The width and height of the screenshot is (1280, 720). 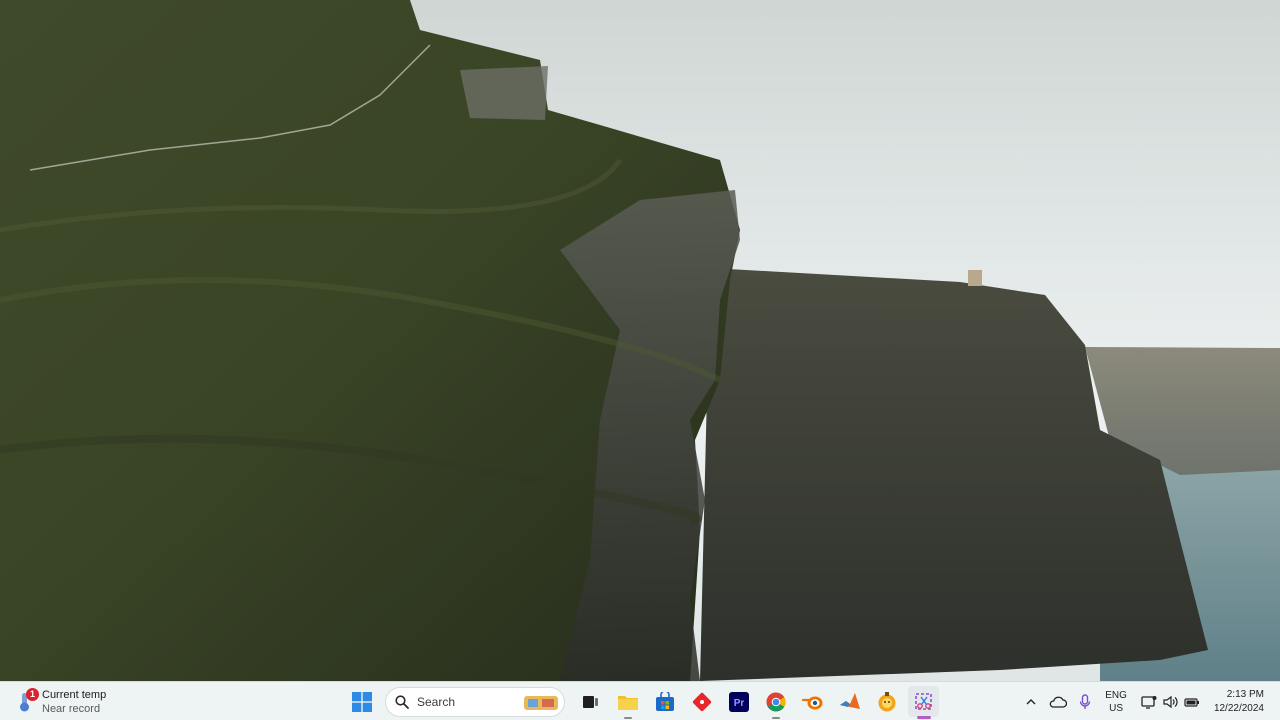 I want to click on taskbar-app-stickies, so click(x=886, y=701).